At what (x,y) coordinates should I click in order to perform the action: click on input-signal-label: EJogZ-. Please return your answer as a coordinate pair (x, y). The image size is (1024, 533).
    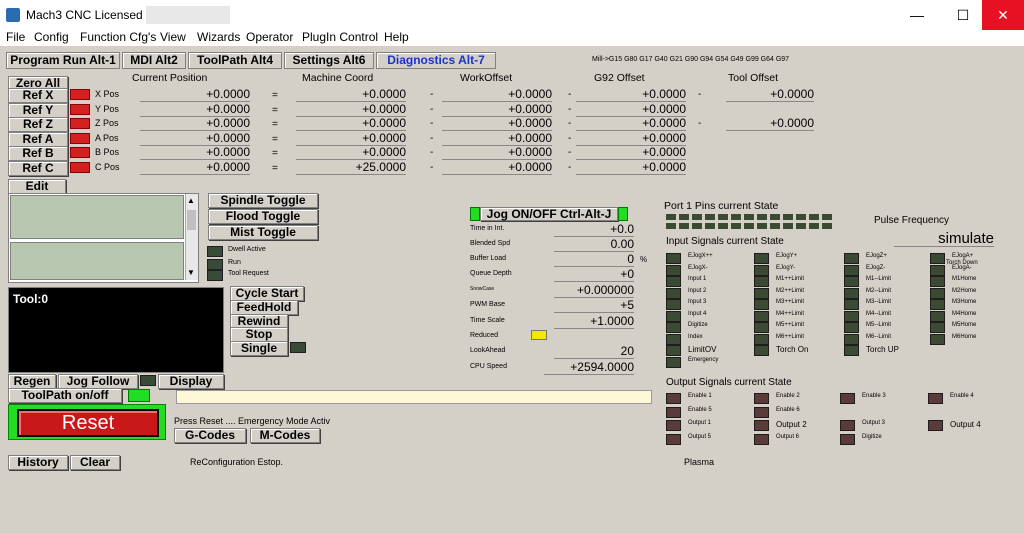
    Looking at the image, I should click on (876, 267).